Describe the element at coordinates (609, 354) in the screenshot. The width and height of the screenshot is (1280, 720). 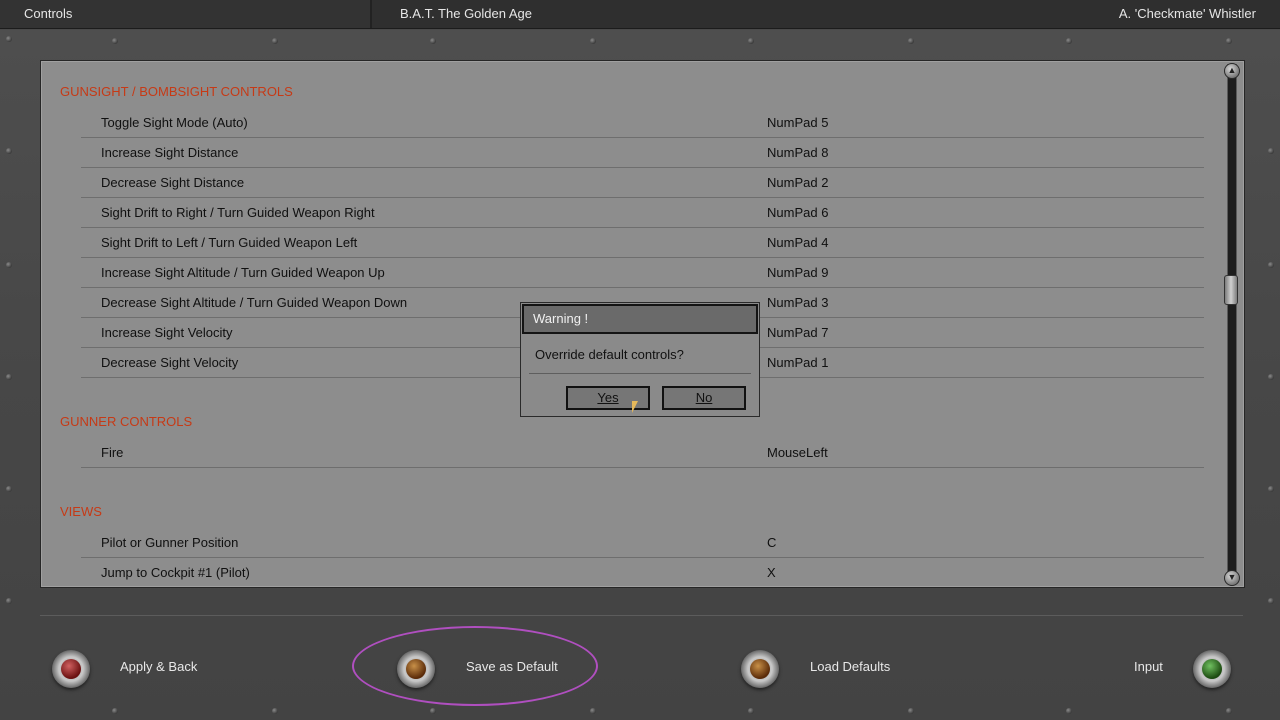
I see `dialog-message: Override default controls?` at that location.